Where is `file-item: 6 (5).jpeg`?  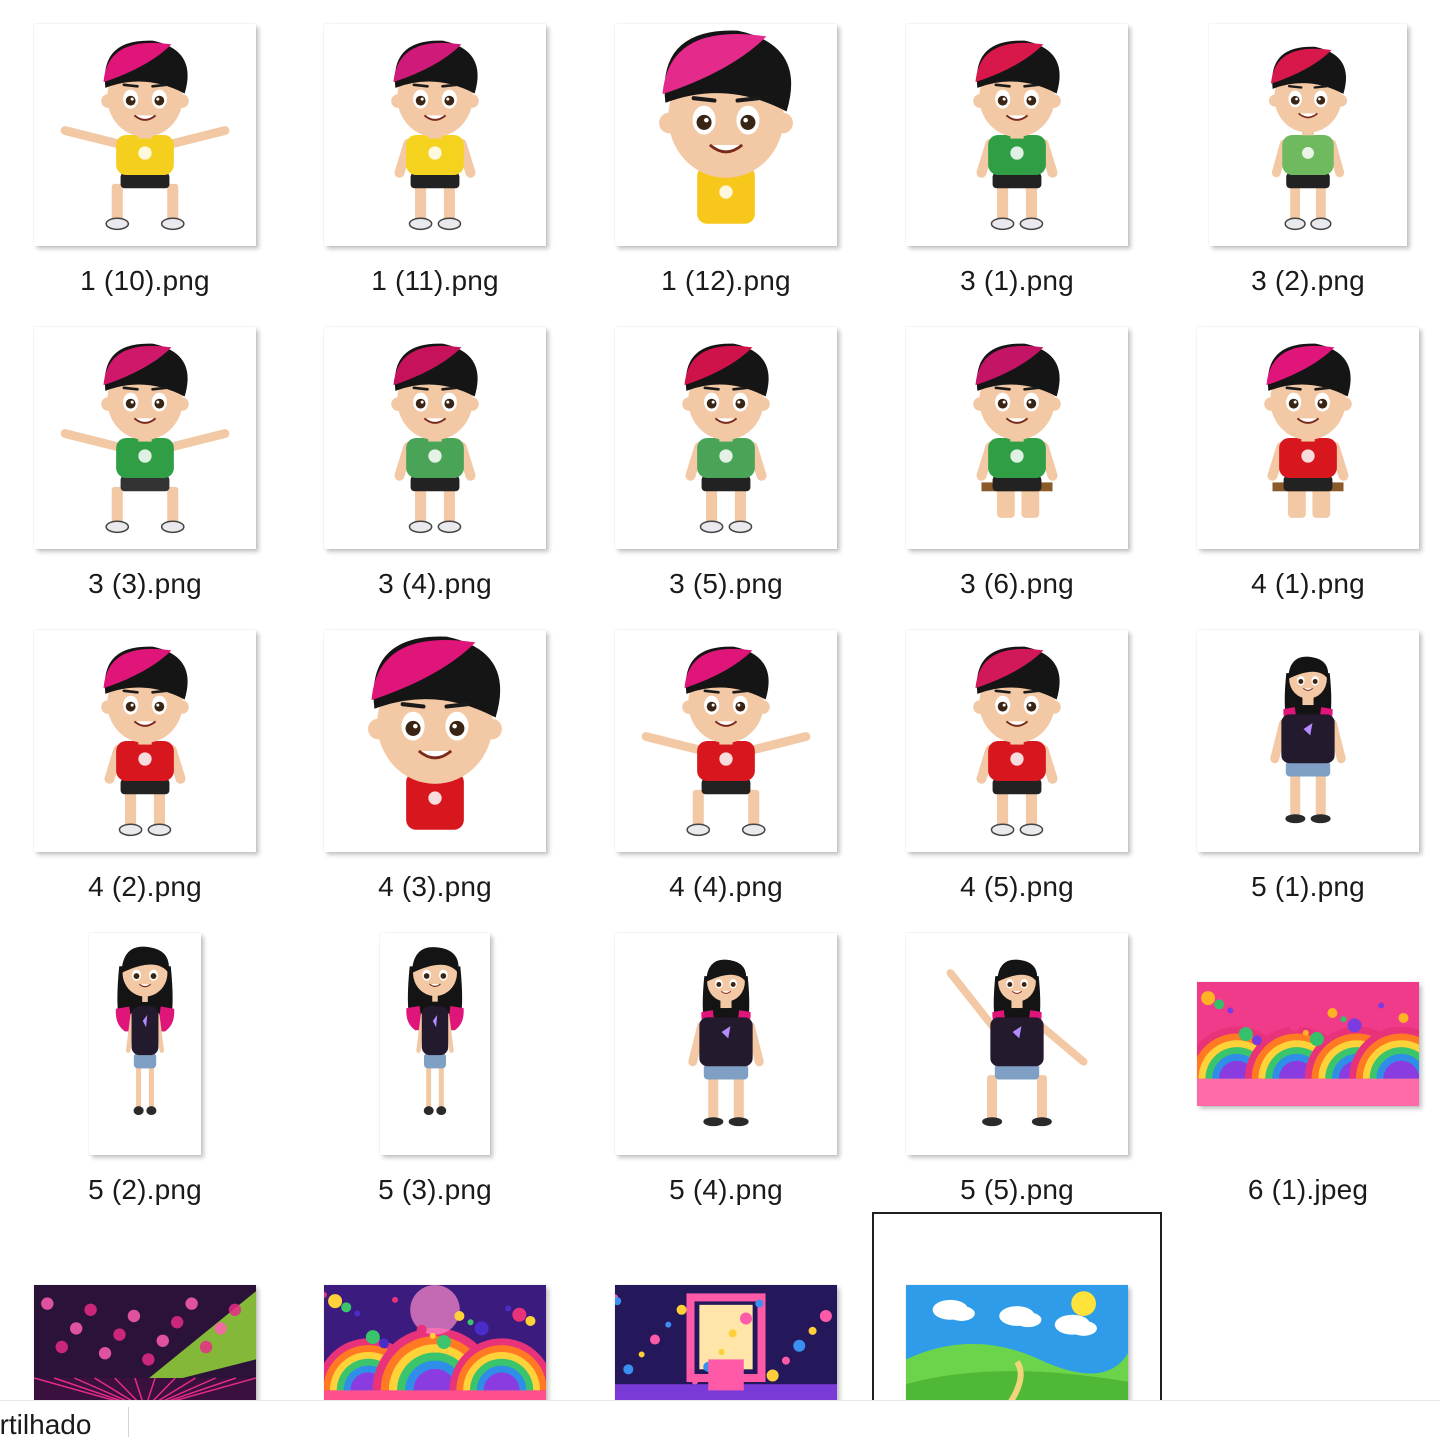
file-item: 6 (5).jpeg is located at coordinates (1017, 1306).